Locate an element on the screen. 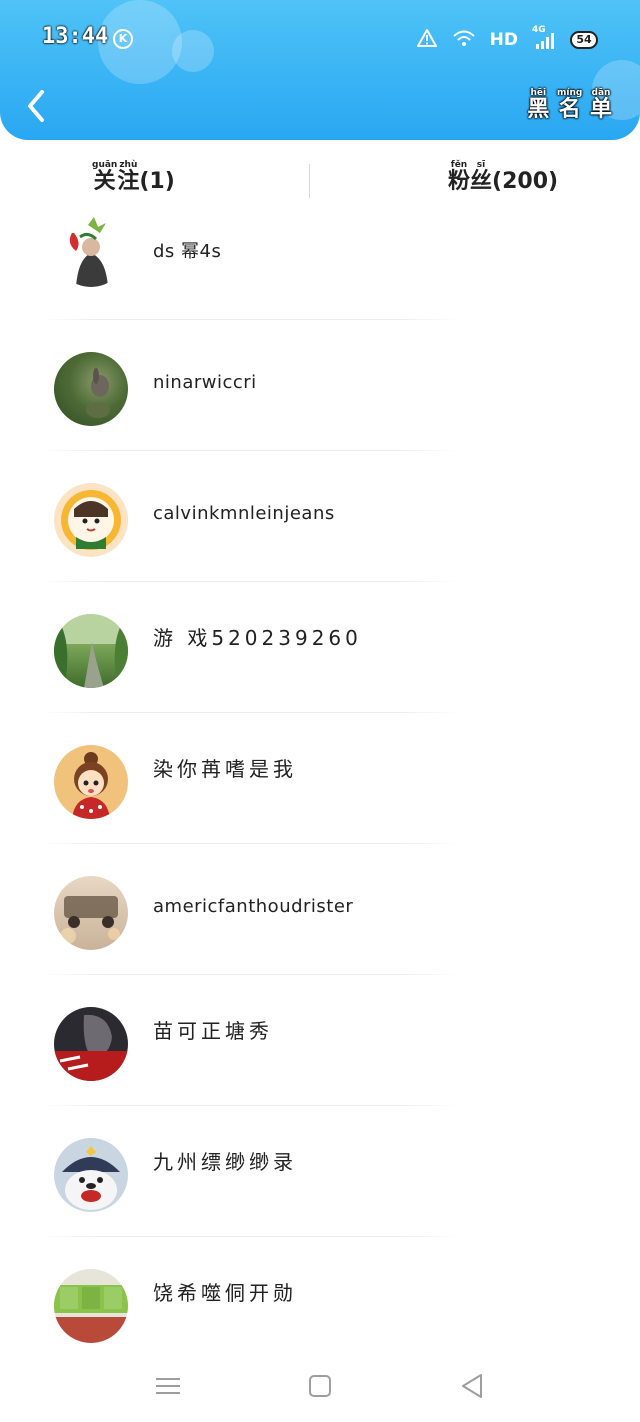 This screenshot has height=1422, width=640. chevron-left-icon is located at coordinates (36, 106).